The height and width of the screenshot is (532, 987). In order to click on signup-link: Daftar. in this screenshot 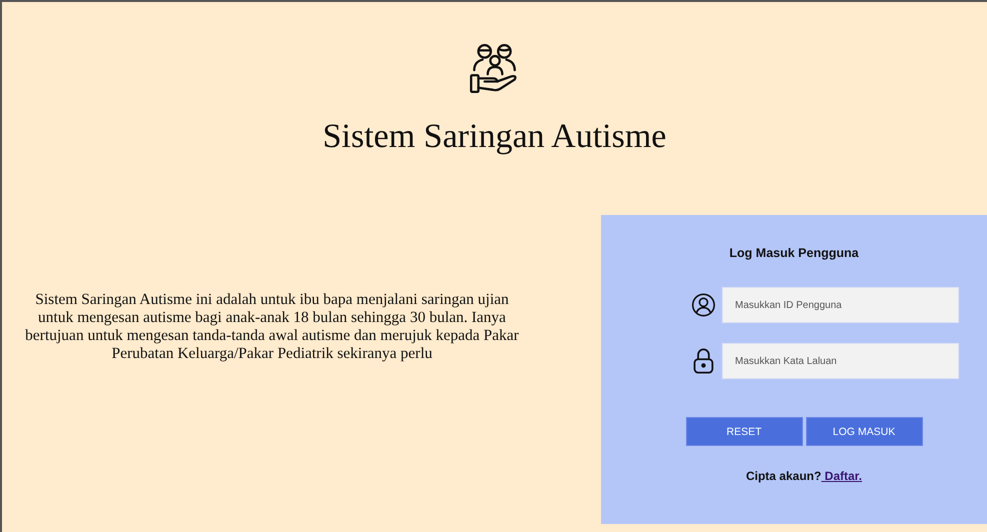, I will do `click(841, 476)`.